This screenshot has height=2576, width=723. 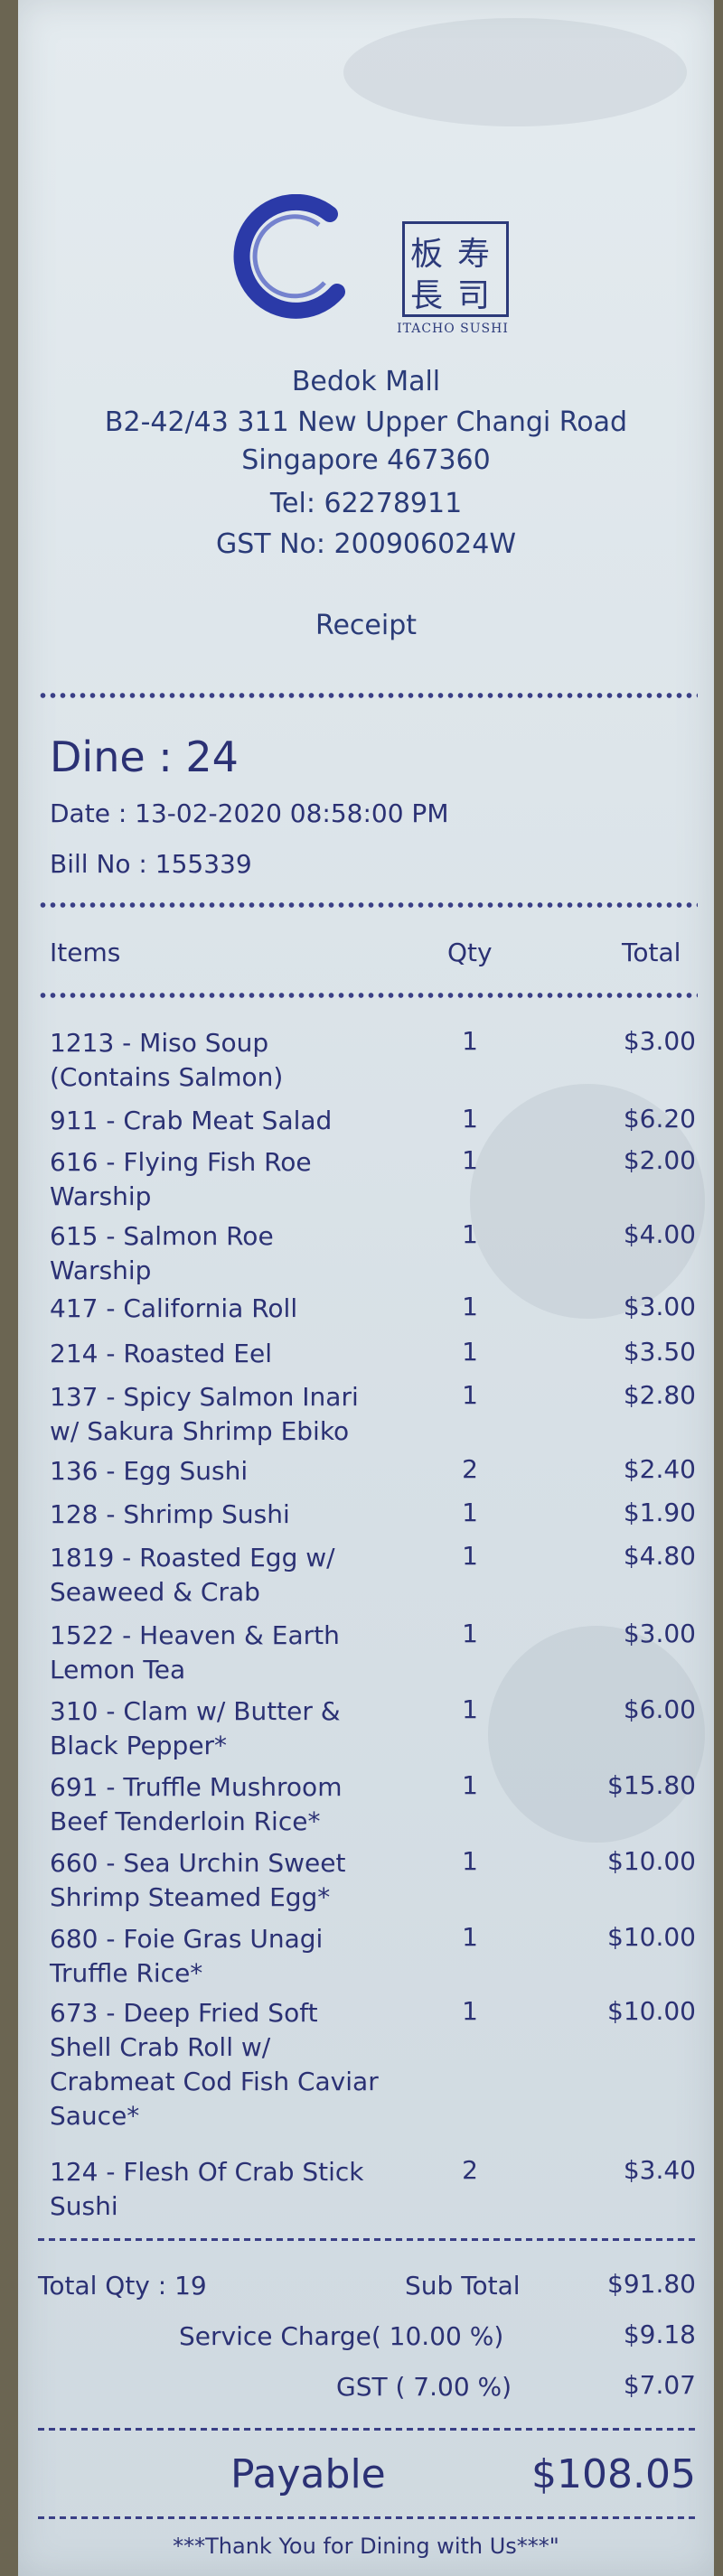 I want to click on item-description: 214 - Roasted Eel, so click(x=240, y=1354).